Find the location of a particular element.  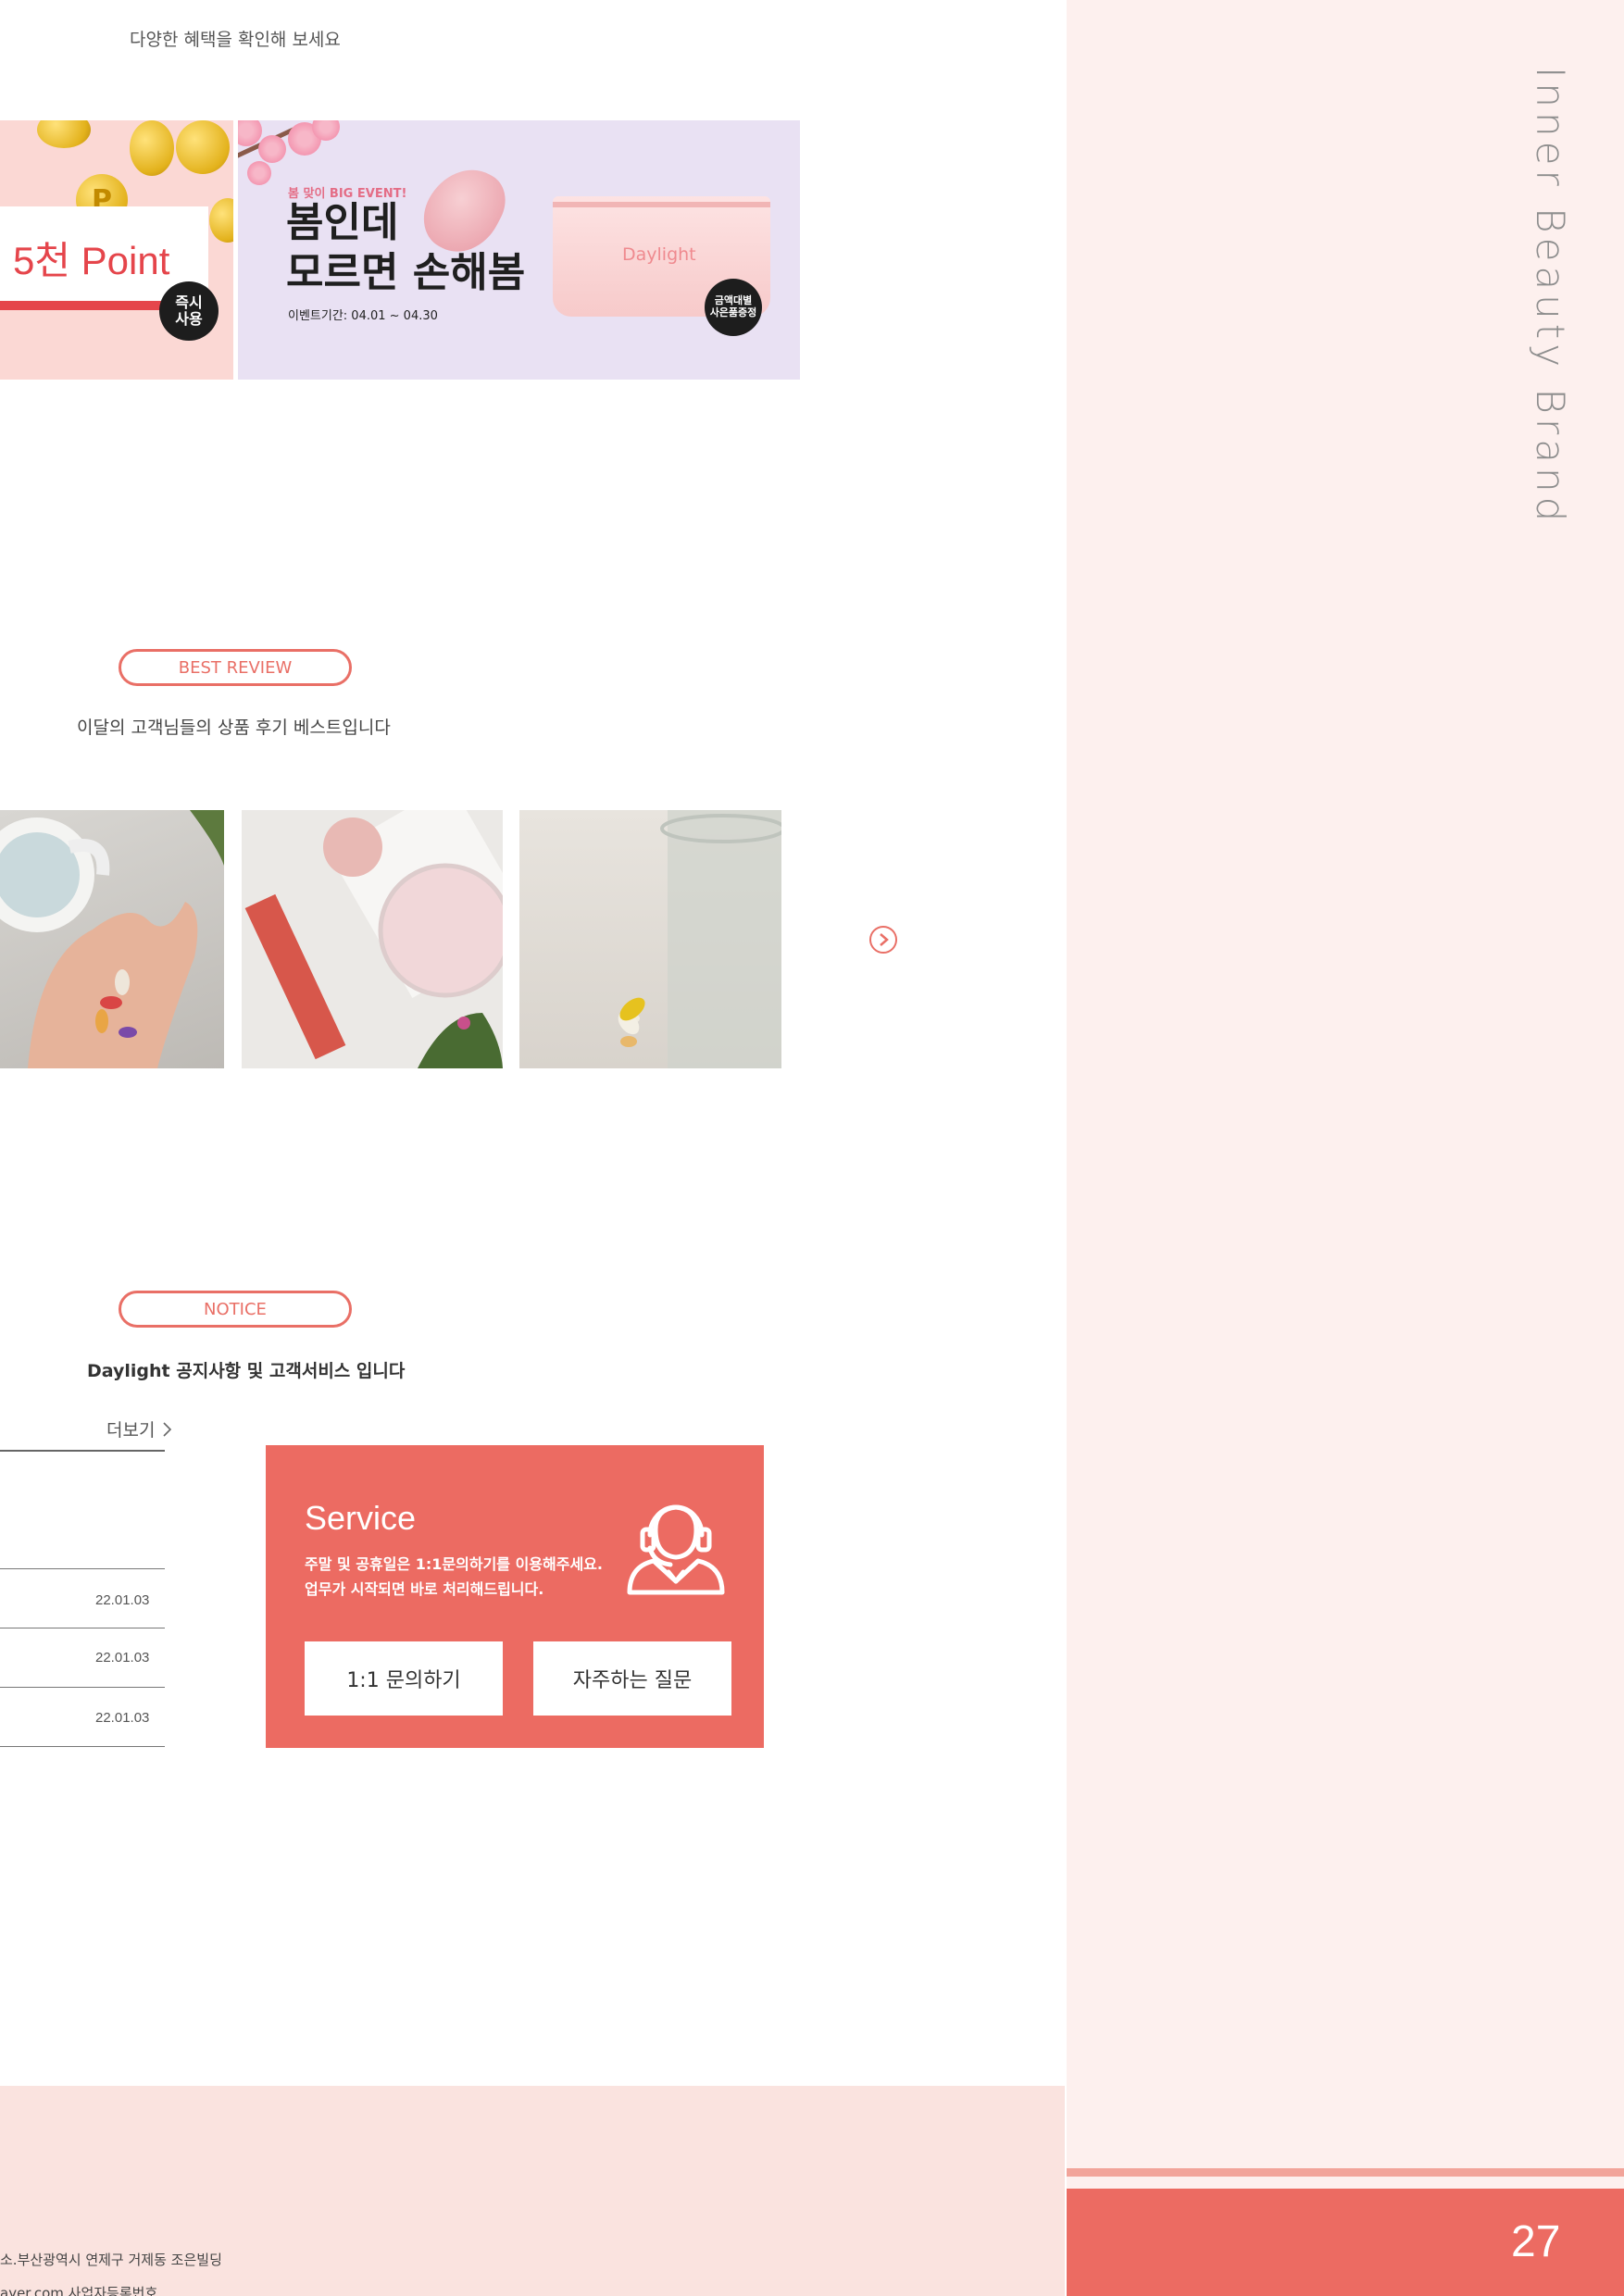

page-number: 27 is located at coordinates (1536, 2241).